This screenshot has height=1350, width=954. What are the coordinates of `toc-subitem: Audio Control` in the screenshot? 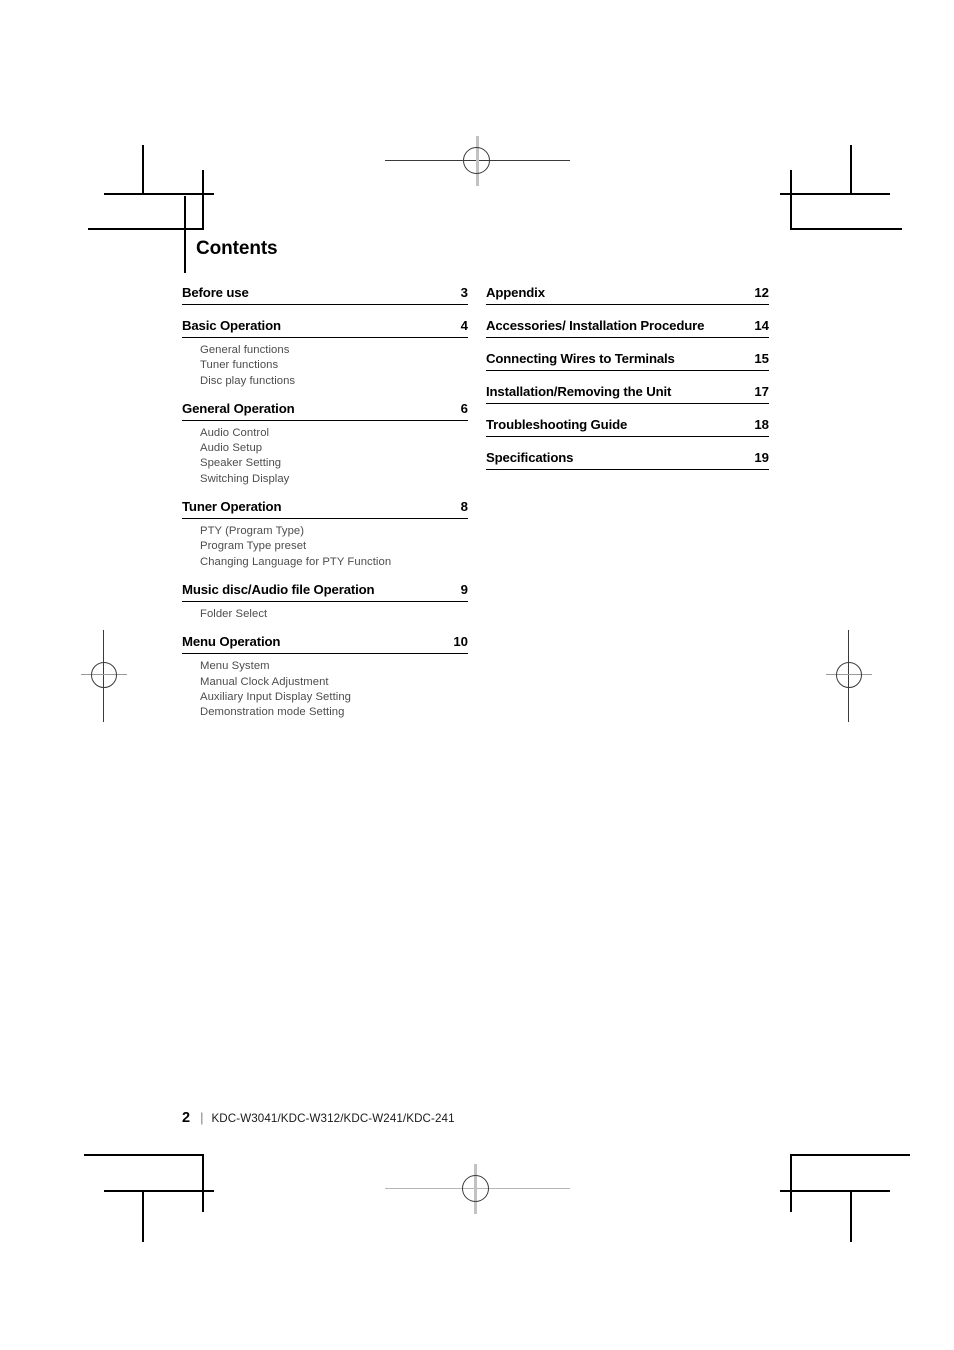 It's located at (334, 433).